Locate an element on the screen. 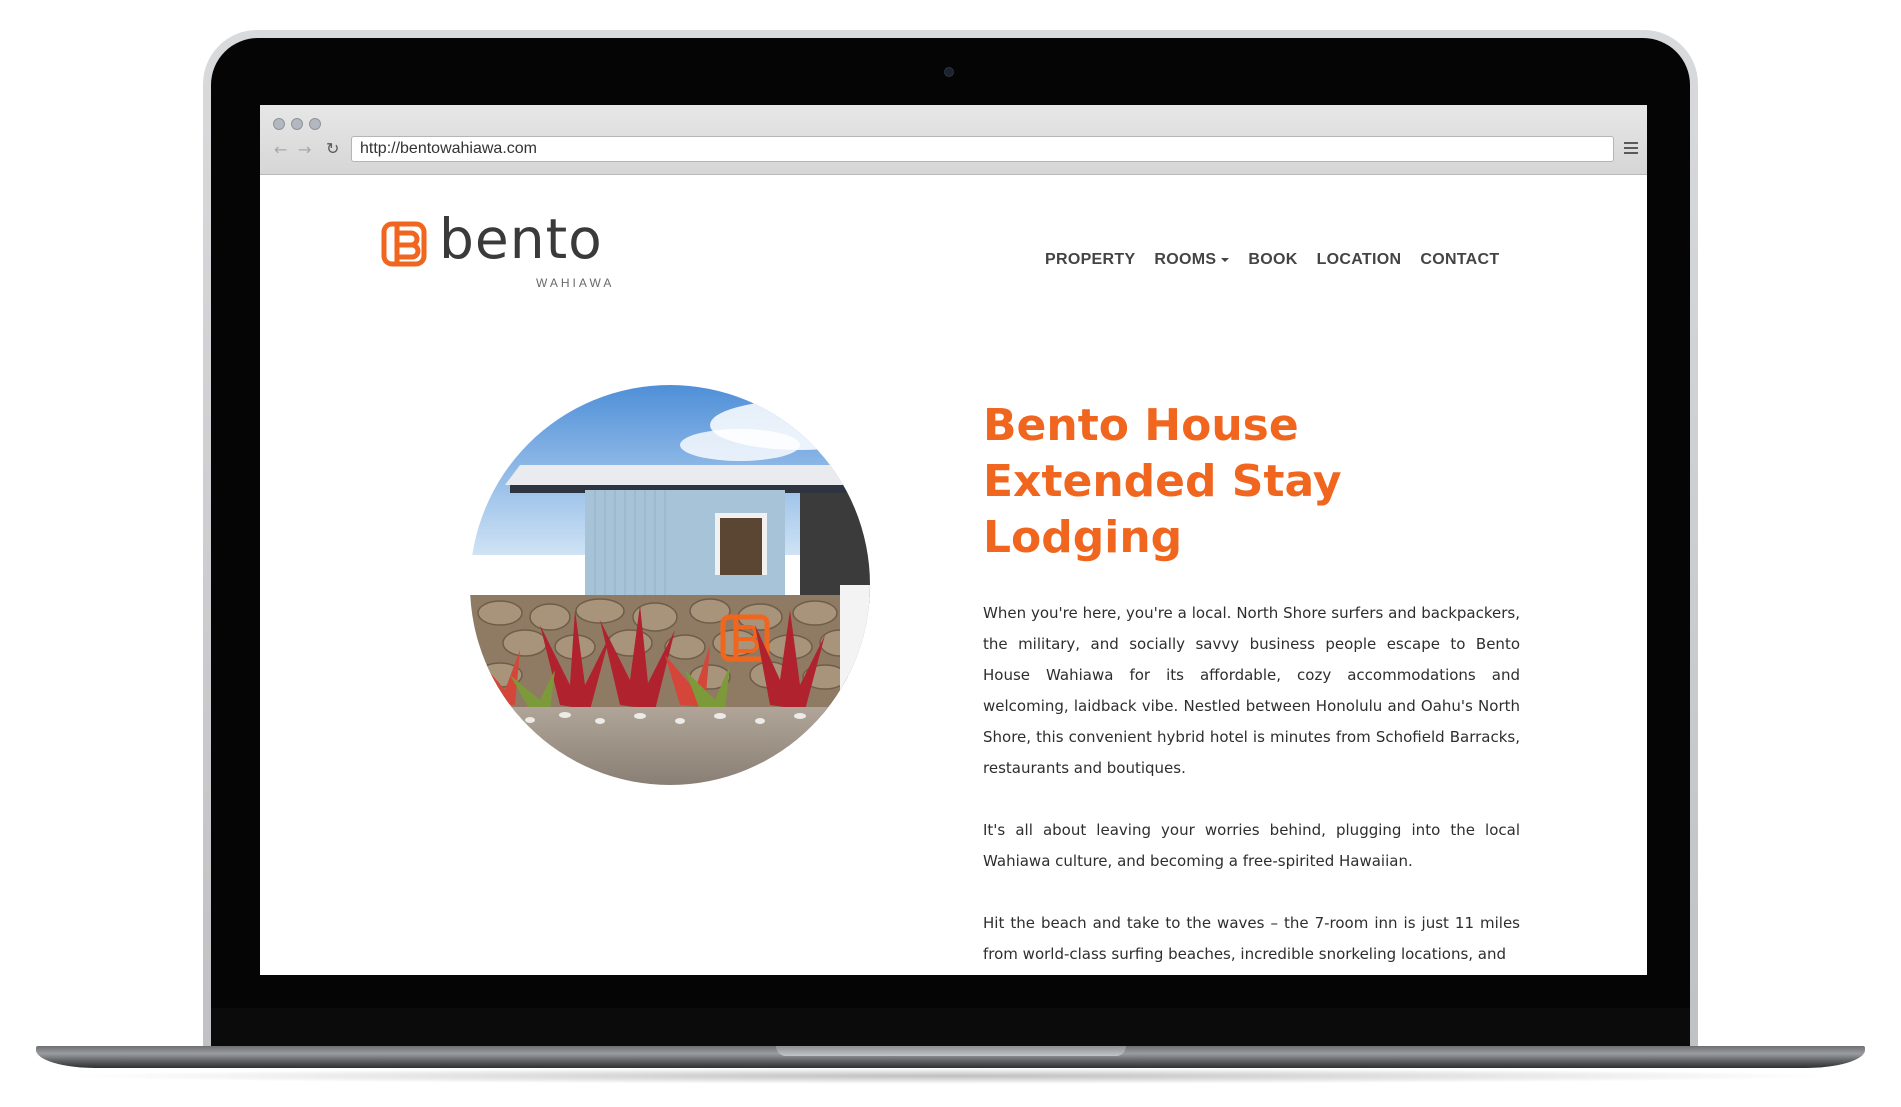  main-nav: PROPERTY ROOMS BOOK LOCATION CONTACT is located at coordinates (1281, 260).